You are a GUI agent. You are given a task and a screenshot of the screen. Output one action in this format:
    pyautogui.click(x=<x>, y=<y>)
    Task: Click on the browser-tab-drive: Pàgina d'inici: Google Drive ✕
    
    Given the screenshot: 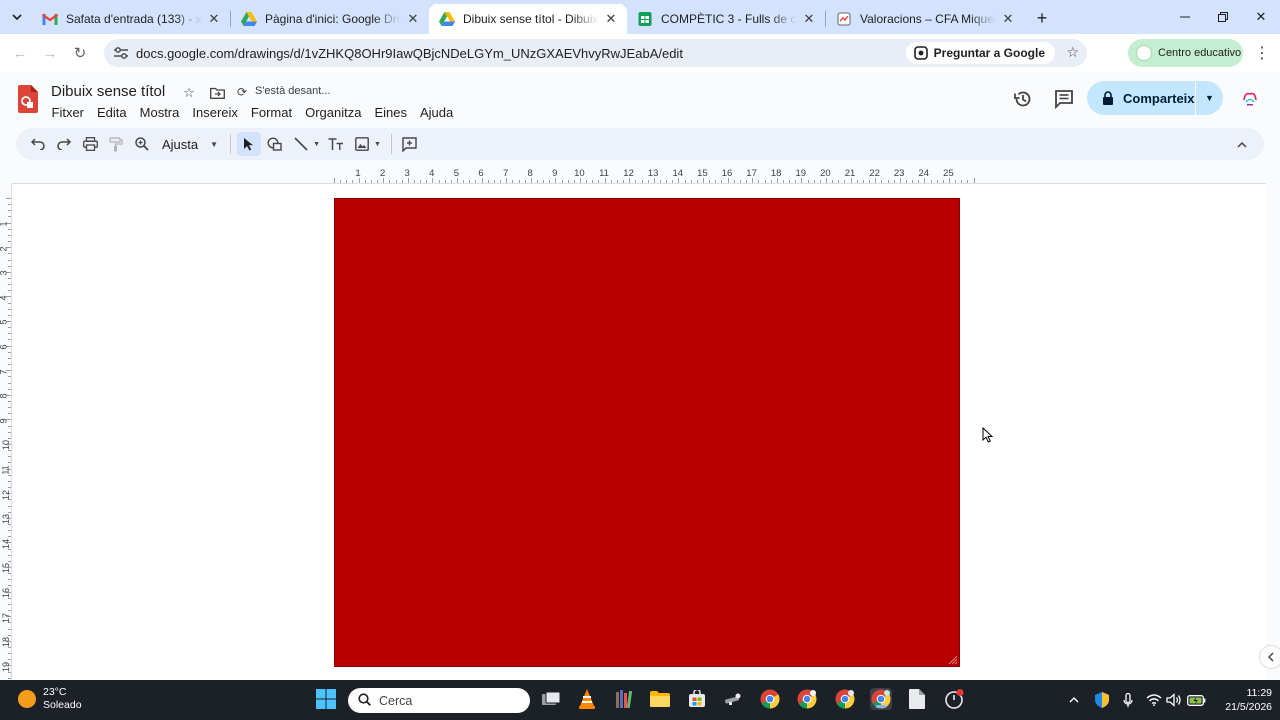 What is the action you would take?
    pyautogui.click(x=330, y=19)
    